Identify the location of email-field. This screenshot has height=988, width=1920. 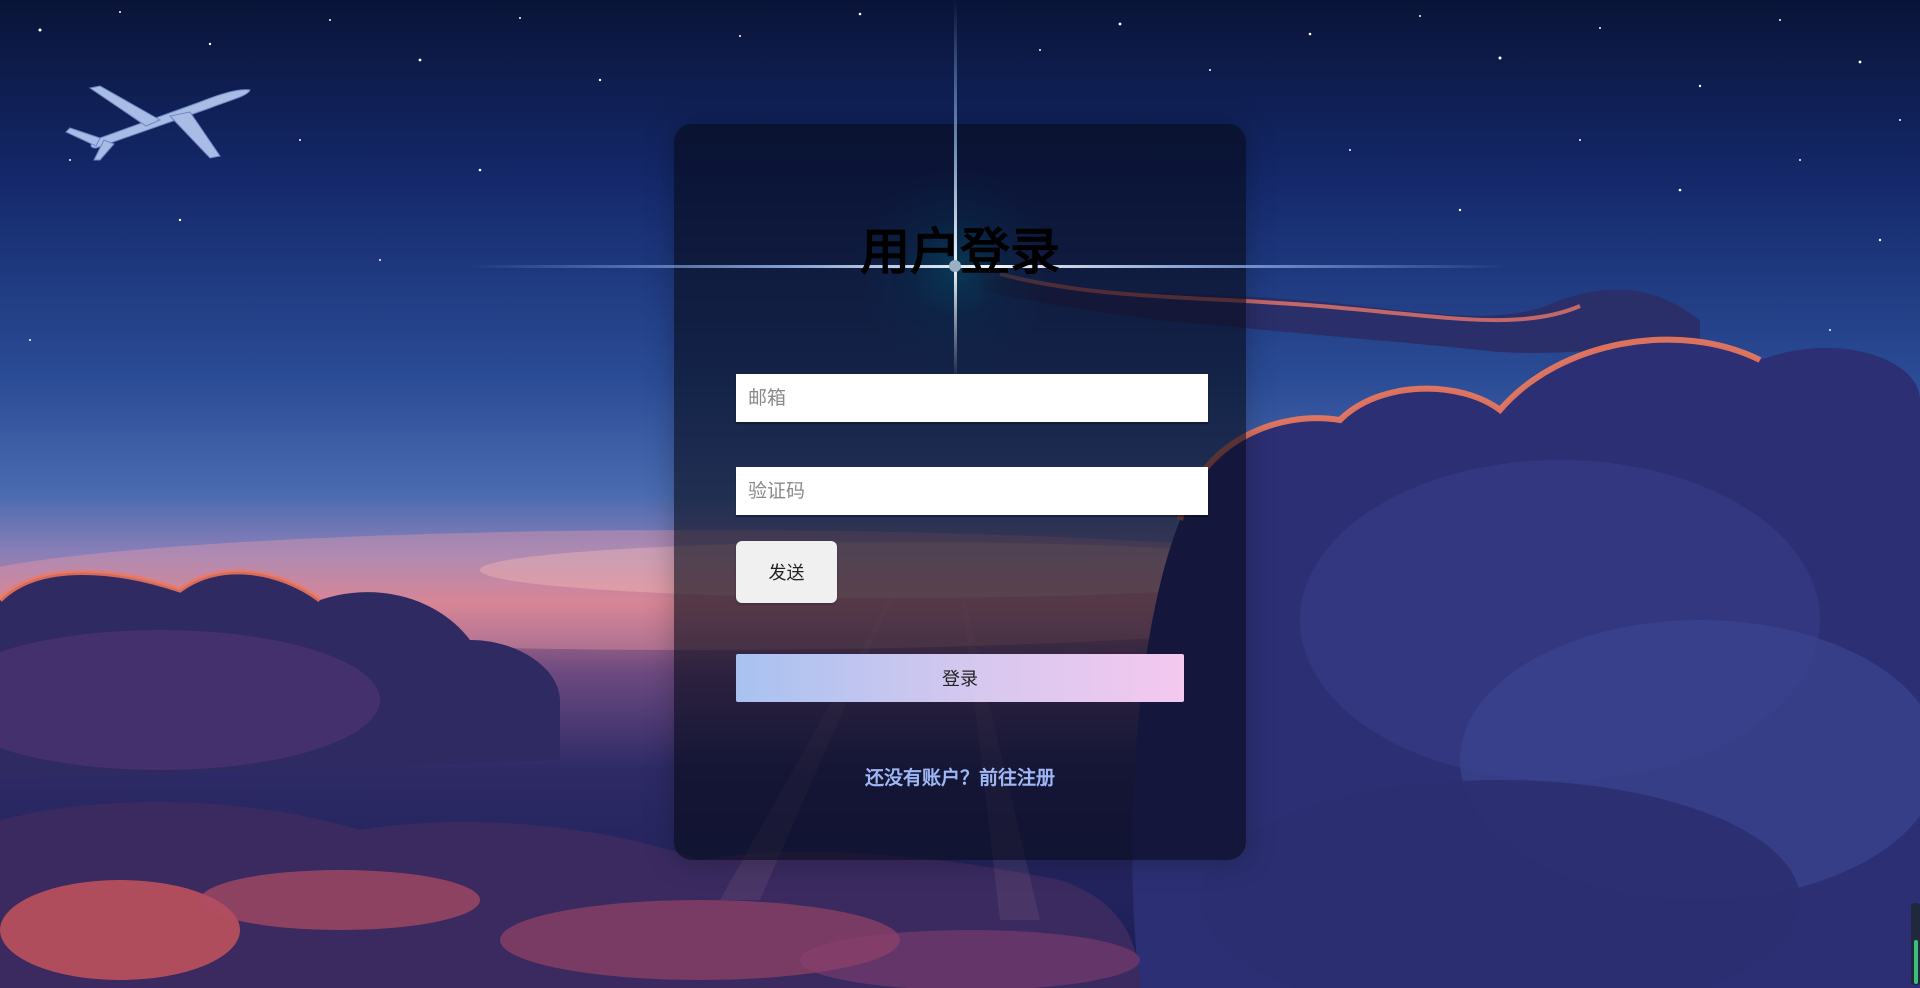
(972, 398).